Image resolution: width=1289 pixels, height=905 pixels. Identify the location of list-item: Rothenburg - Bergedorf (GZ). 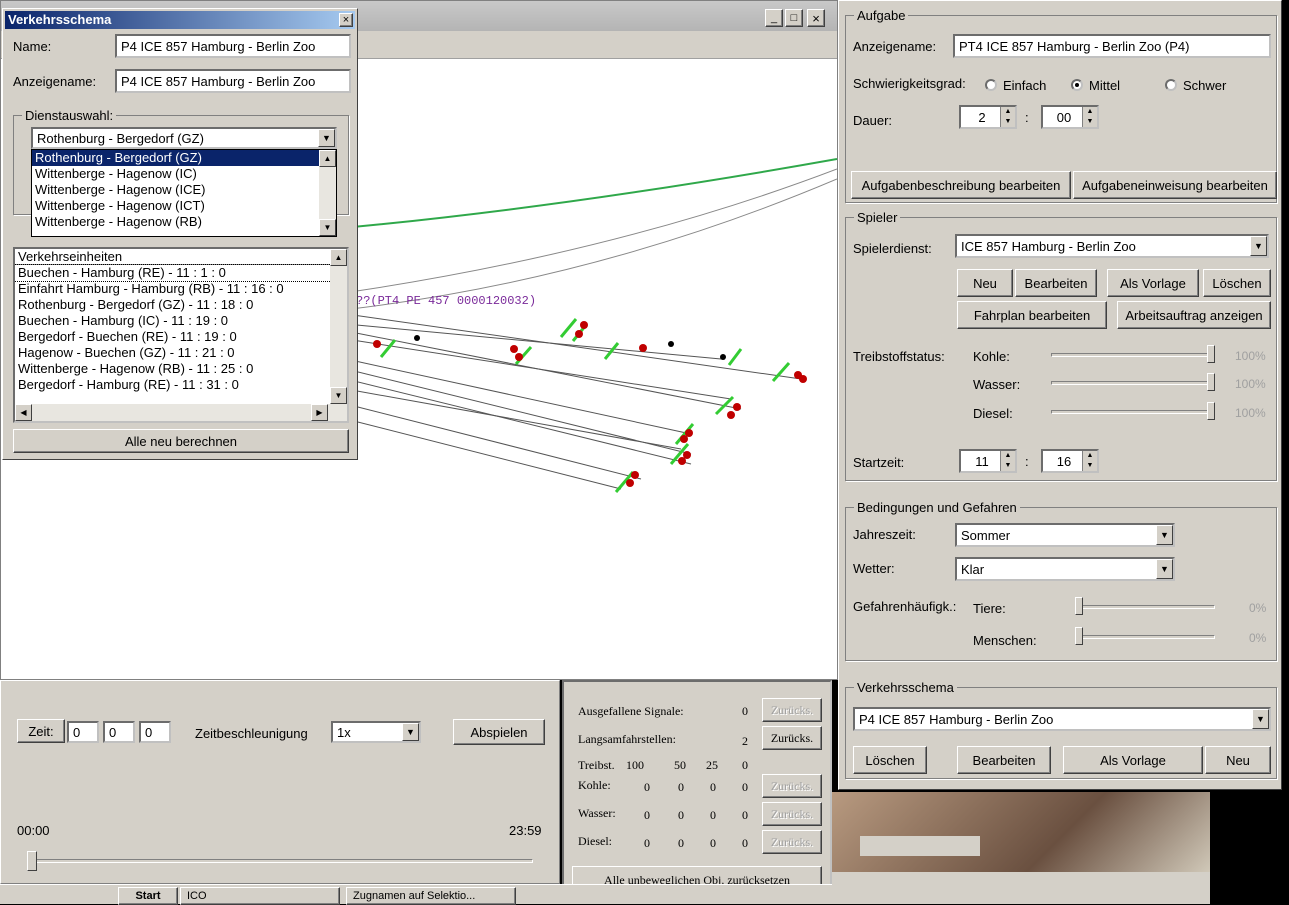
(184, 158).